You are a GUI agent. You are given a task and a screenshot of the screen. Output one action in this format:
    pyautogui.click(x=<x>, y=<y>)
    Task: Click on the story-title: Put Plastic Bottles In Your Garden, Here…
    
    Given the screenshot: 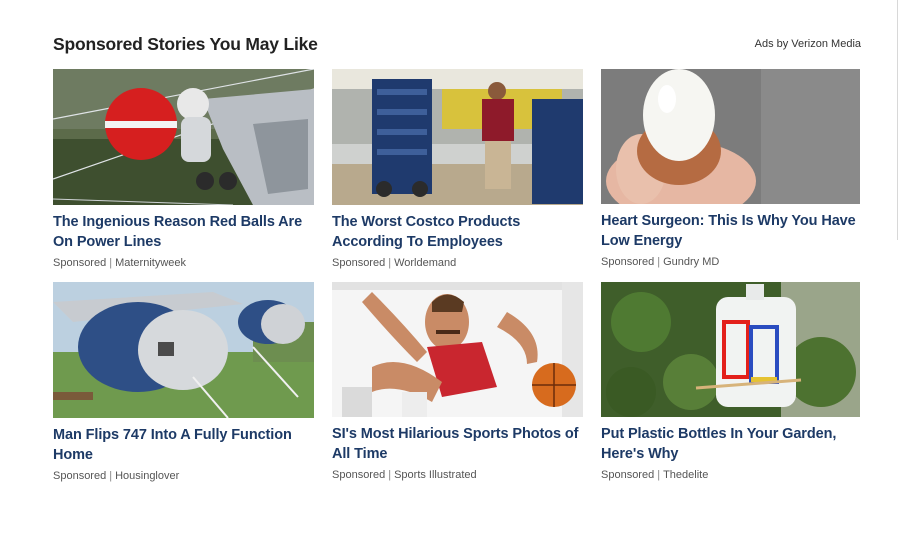 What is the action you would take?
    pyautogui.click(x=730, y=444)
    